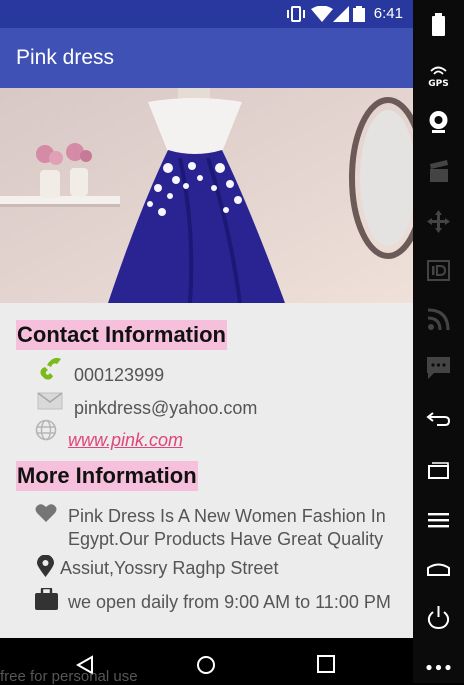 The height and width of the screenshot is (685, 464). I want to click on gps-icon: GPS, so click(438, 75).